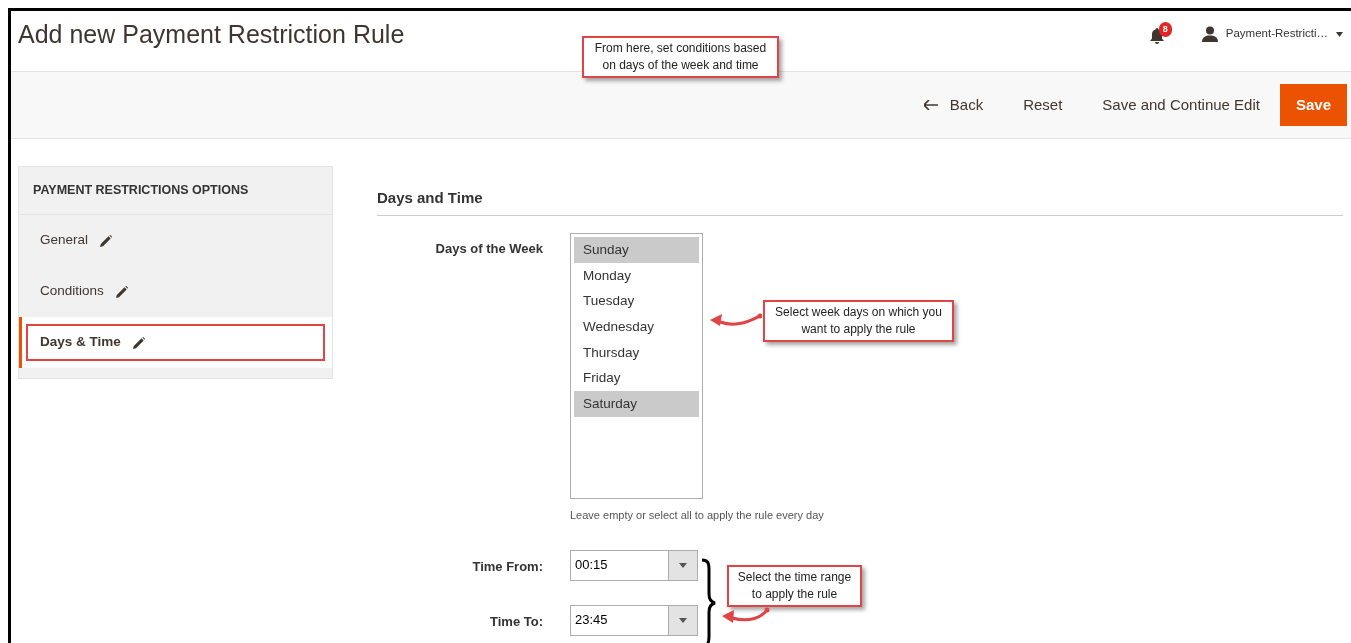 Image resolution: width=1351 pixels, height=643 pixels. I want to click on day-option: Wednesday, so click(636, 327).